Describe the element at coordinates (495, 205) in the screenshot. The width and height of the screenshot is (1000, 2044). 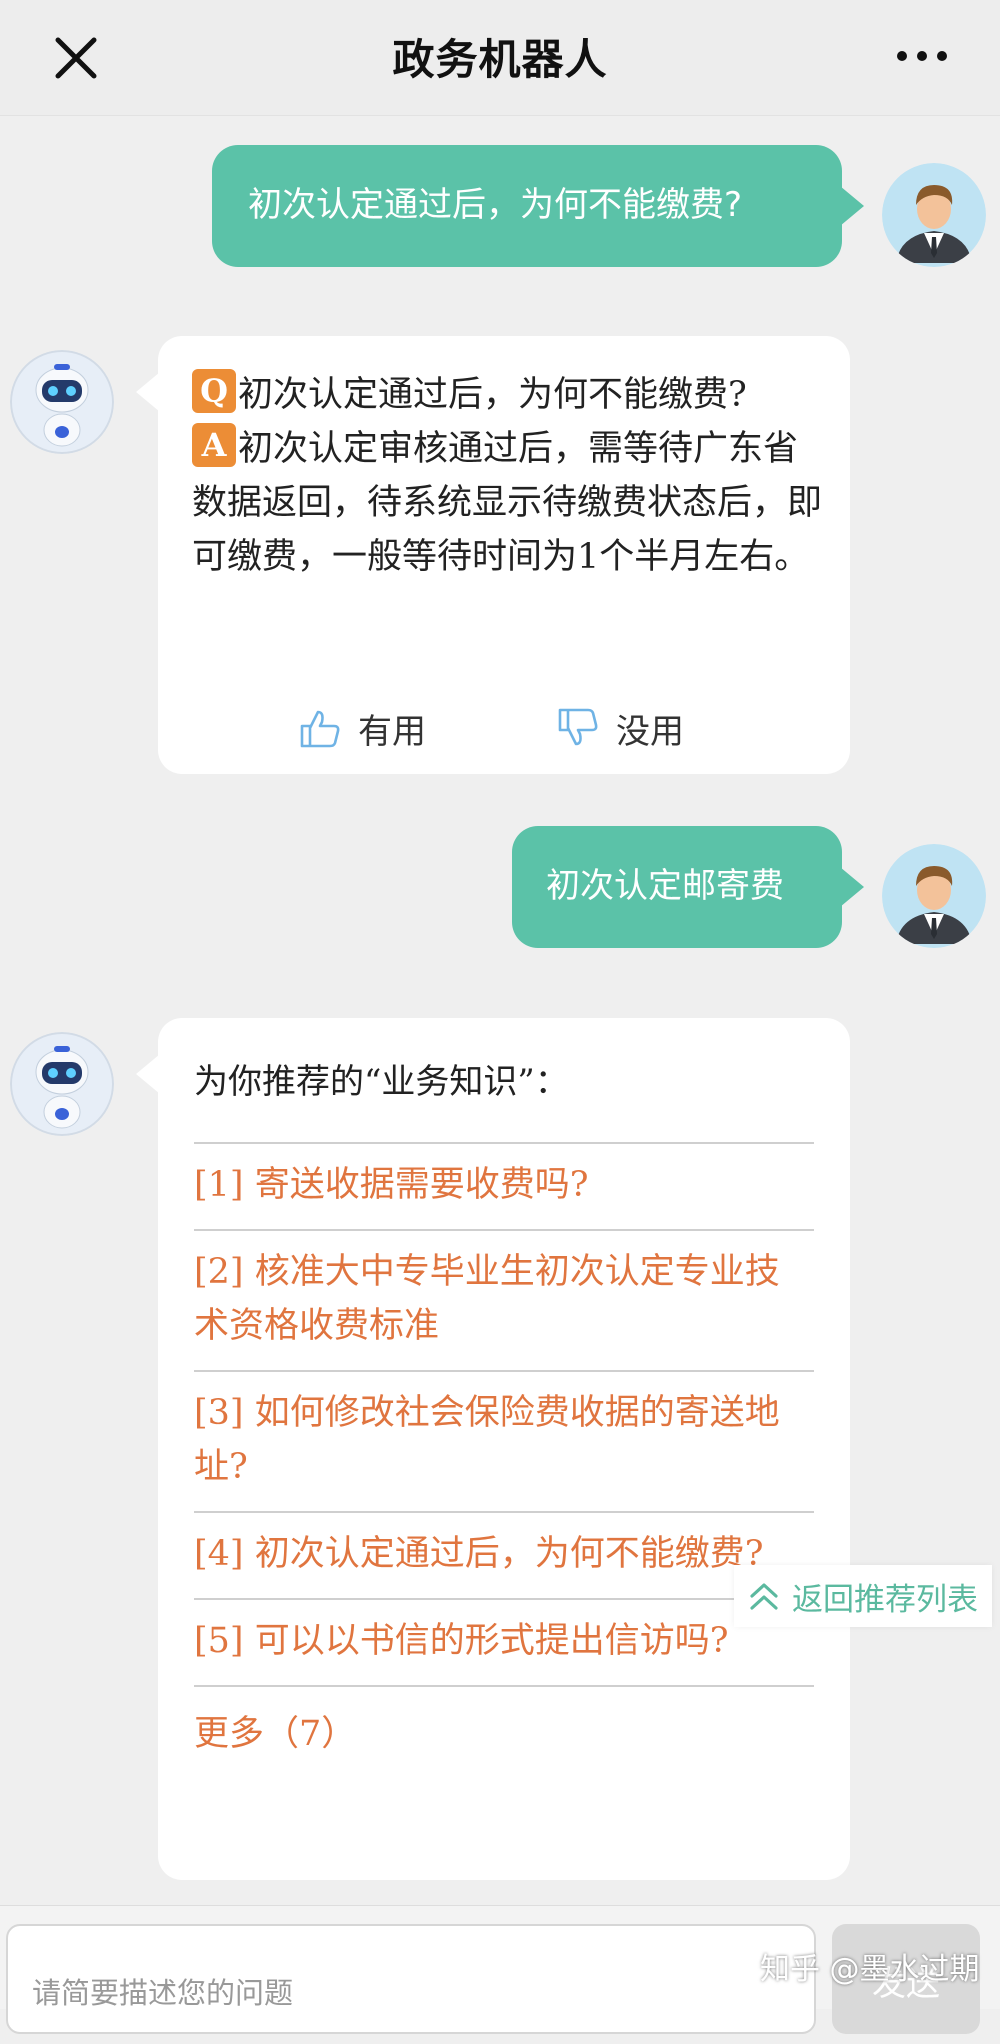
I see `user-message-text: 初次认定通过后，为何不能缴费?` at that location.